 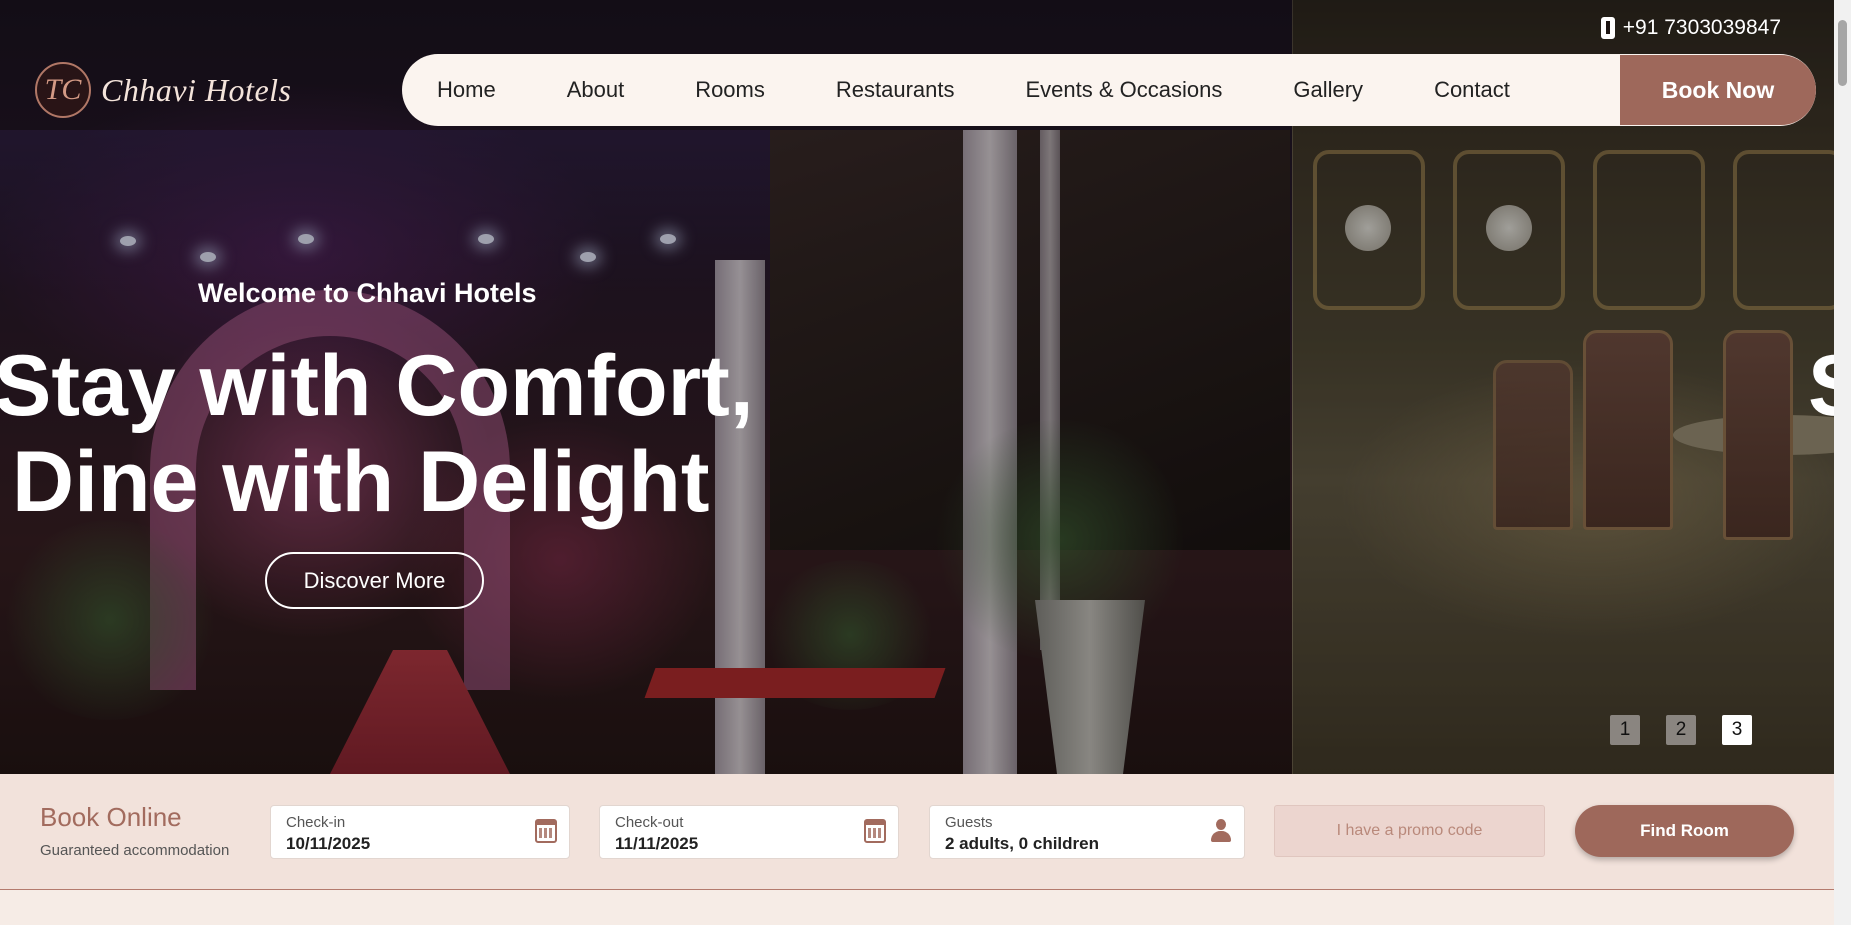 What do you see at coordinates (63, 90) in the screenshot?
I see `logo-mark: TC` at bounding box center [63, 90].